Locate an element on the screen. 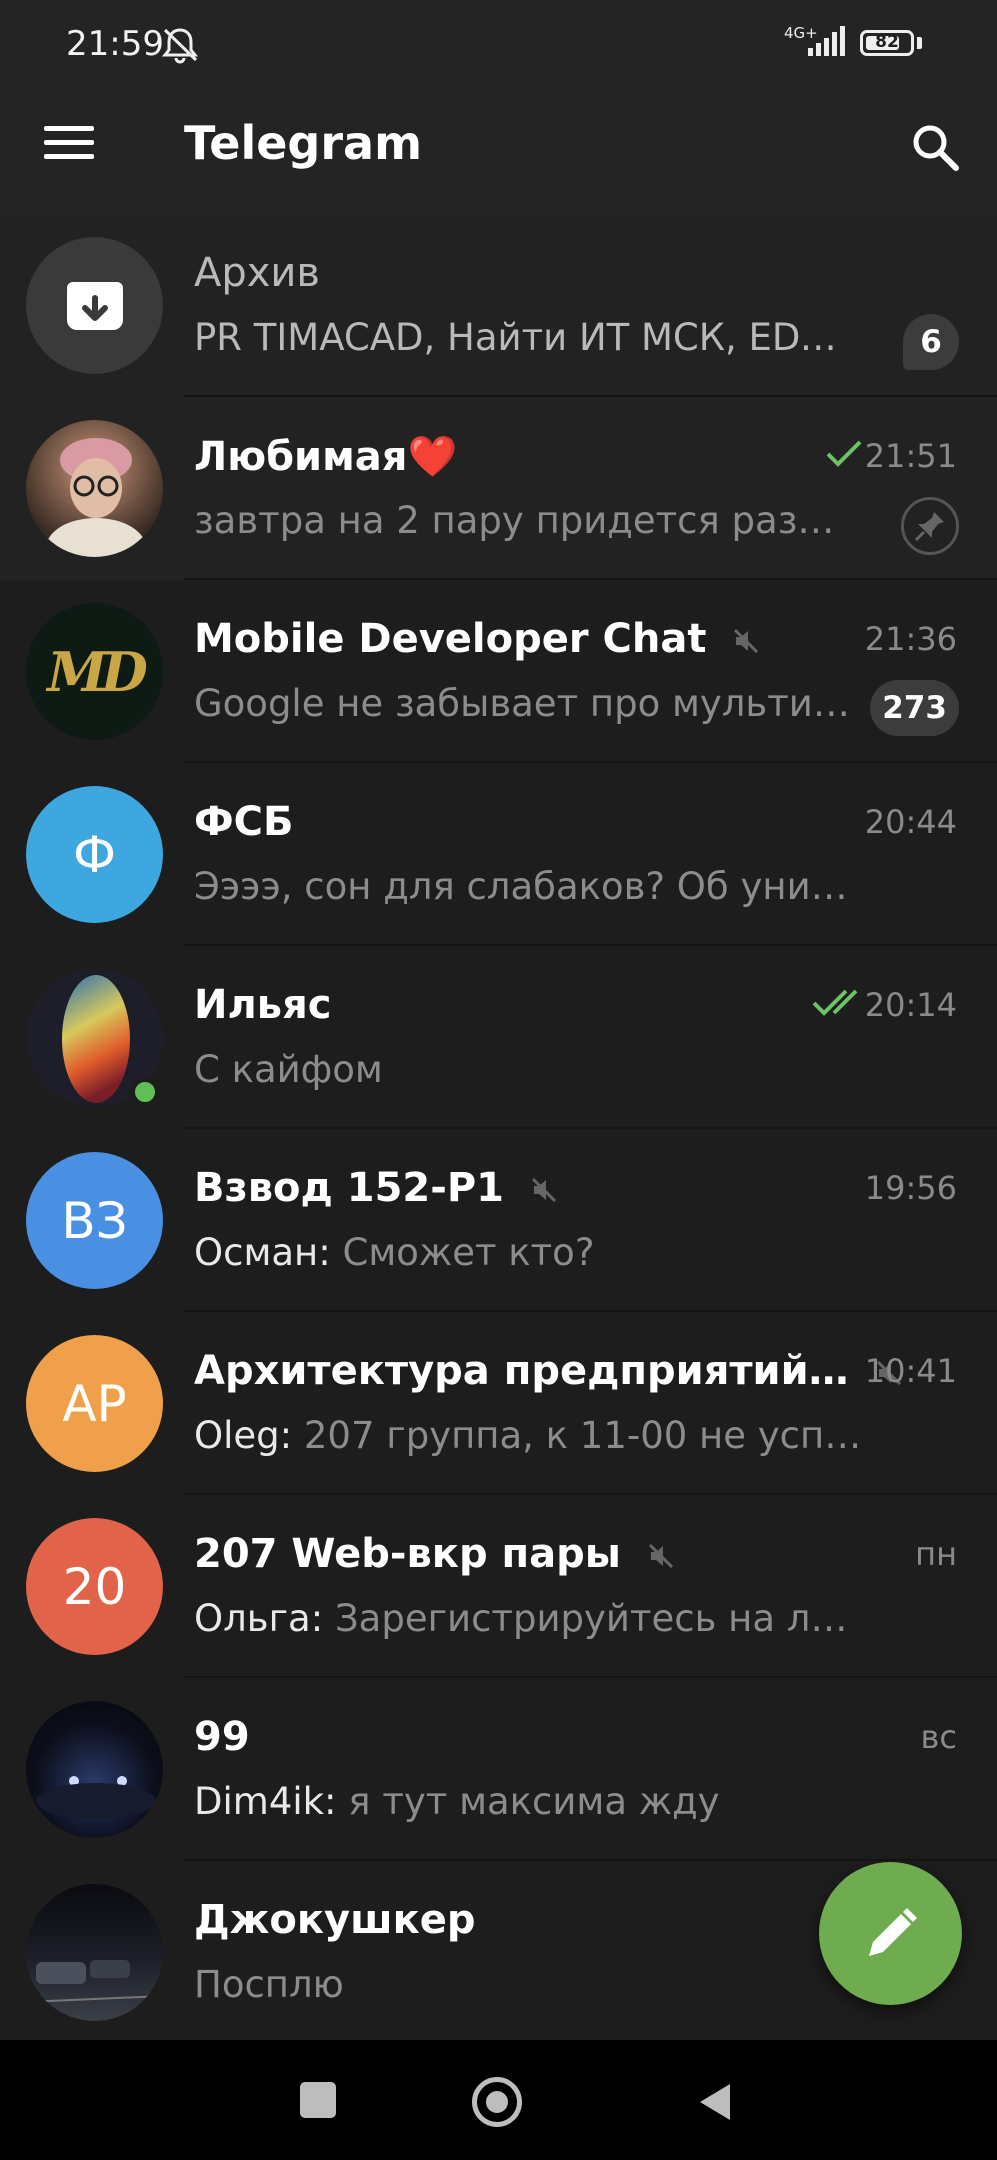 This screenshot has width=997, height=2160. app-bar: Telegram is located at coordinates (498, 151).